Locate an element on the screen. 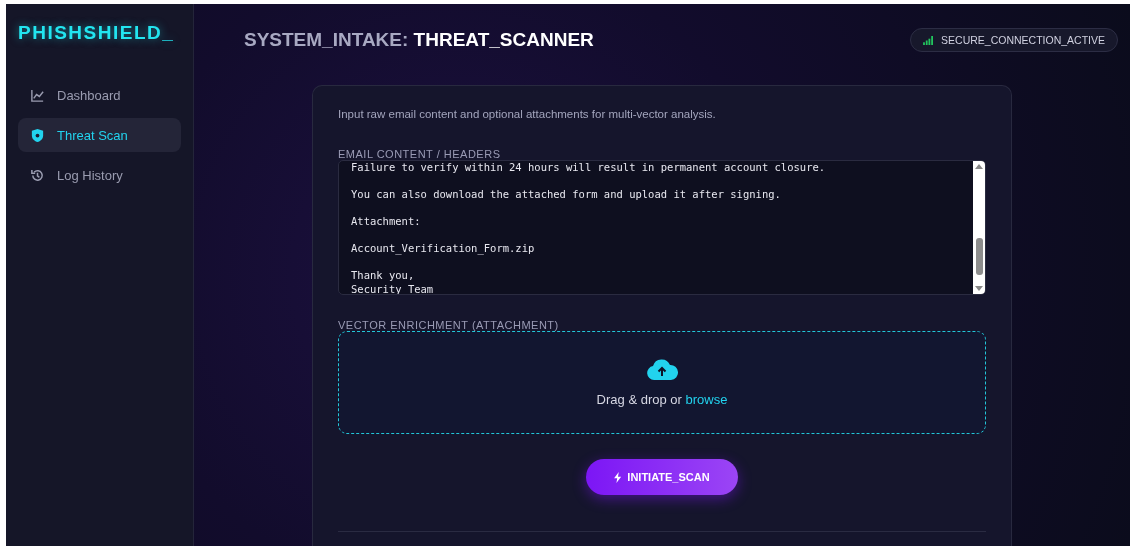 The image size is (1136, 546). email-content-field is located at coordinates (662, 227).